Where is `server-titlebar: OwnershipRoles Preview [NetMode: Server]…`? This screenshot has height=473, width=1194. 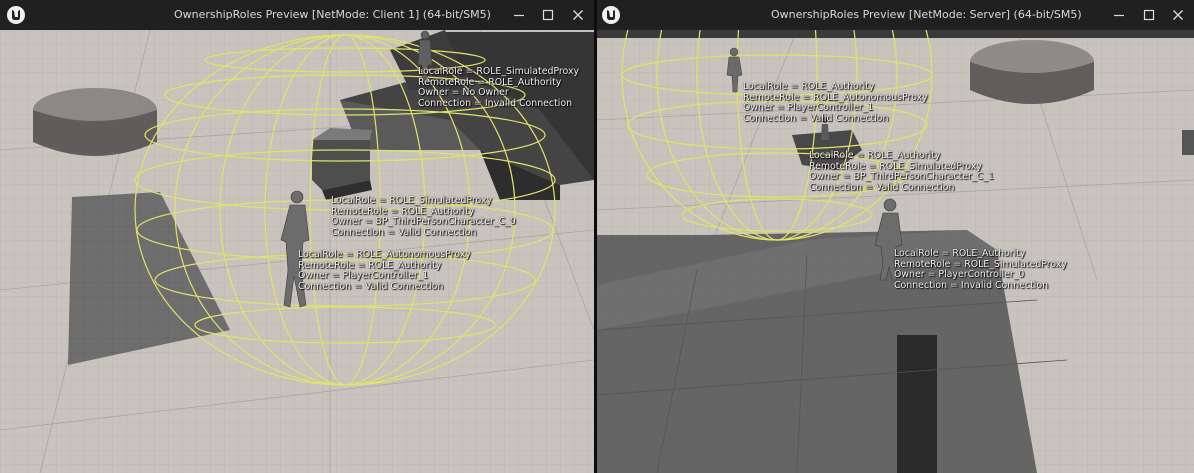
server-titlebar: OwnershipRoles Preview [NetMode: Server]… is located at coordinates (895, 15).